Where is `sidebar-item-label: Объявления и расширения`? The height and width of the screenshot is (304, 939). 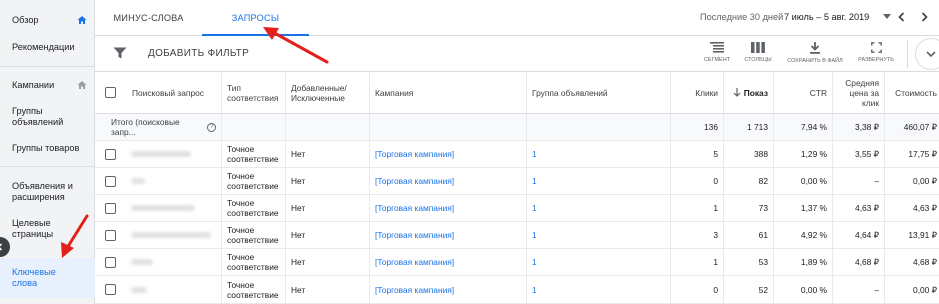
sidebar-item-label: Объявления и расширения is located at coordinates (42, 191).